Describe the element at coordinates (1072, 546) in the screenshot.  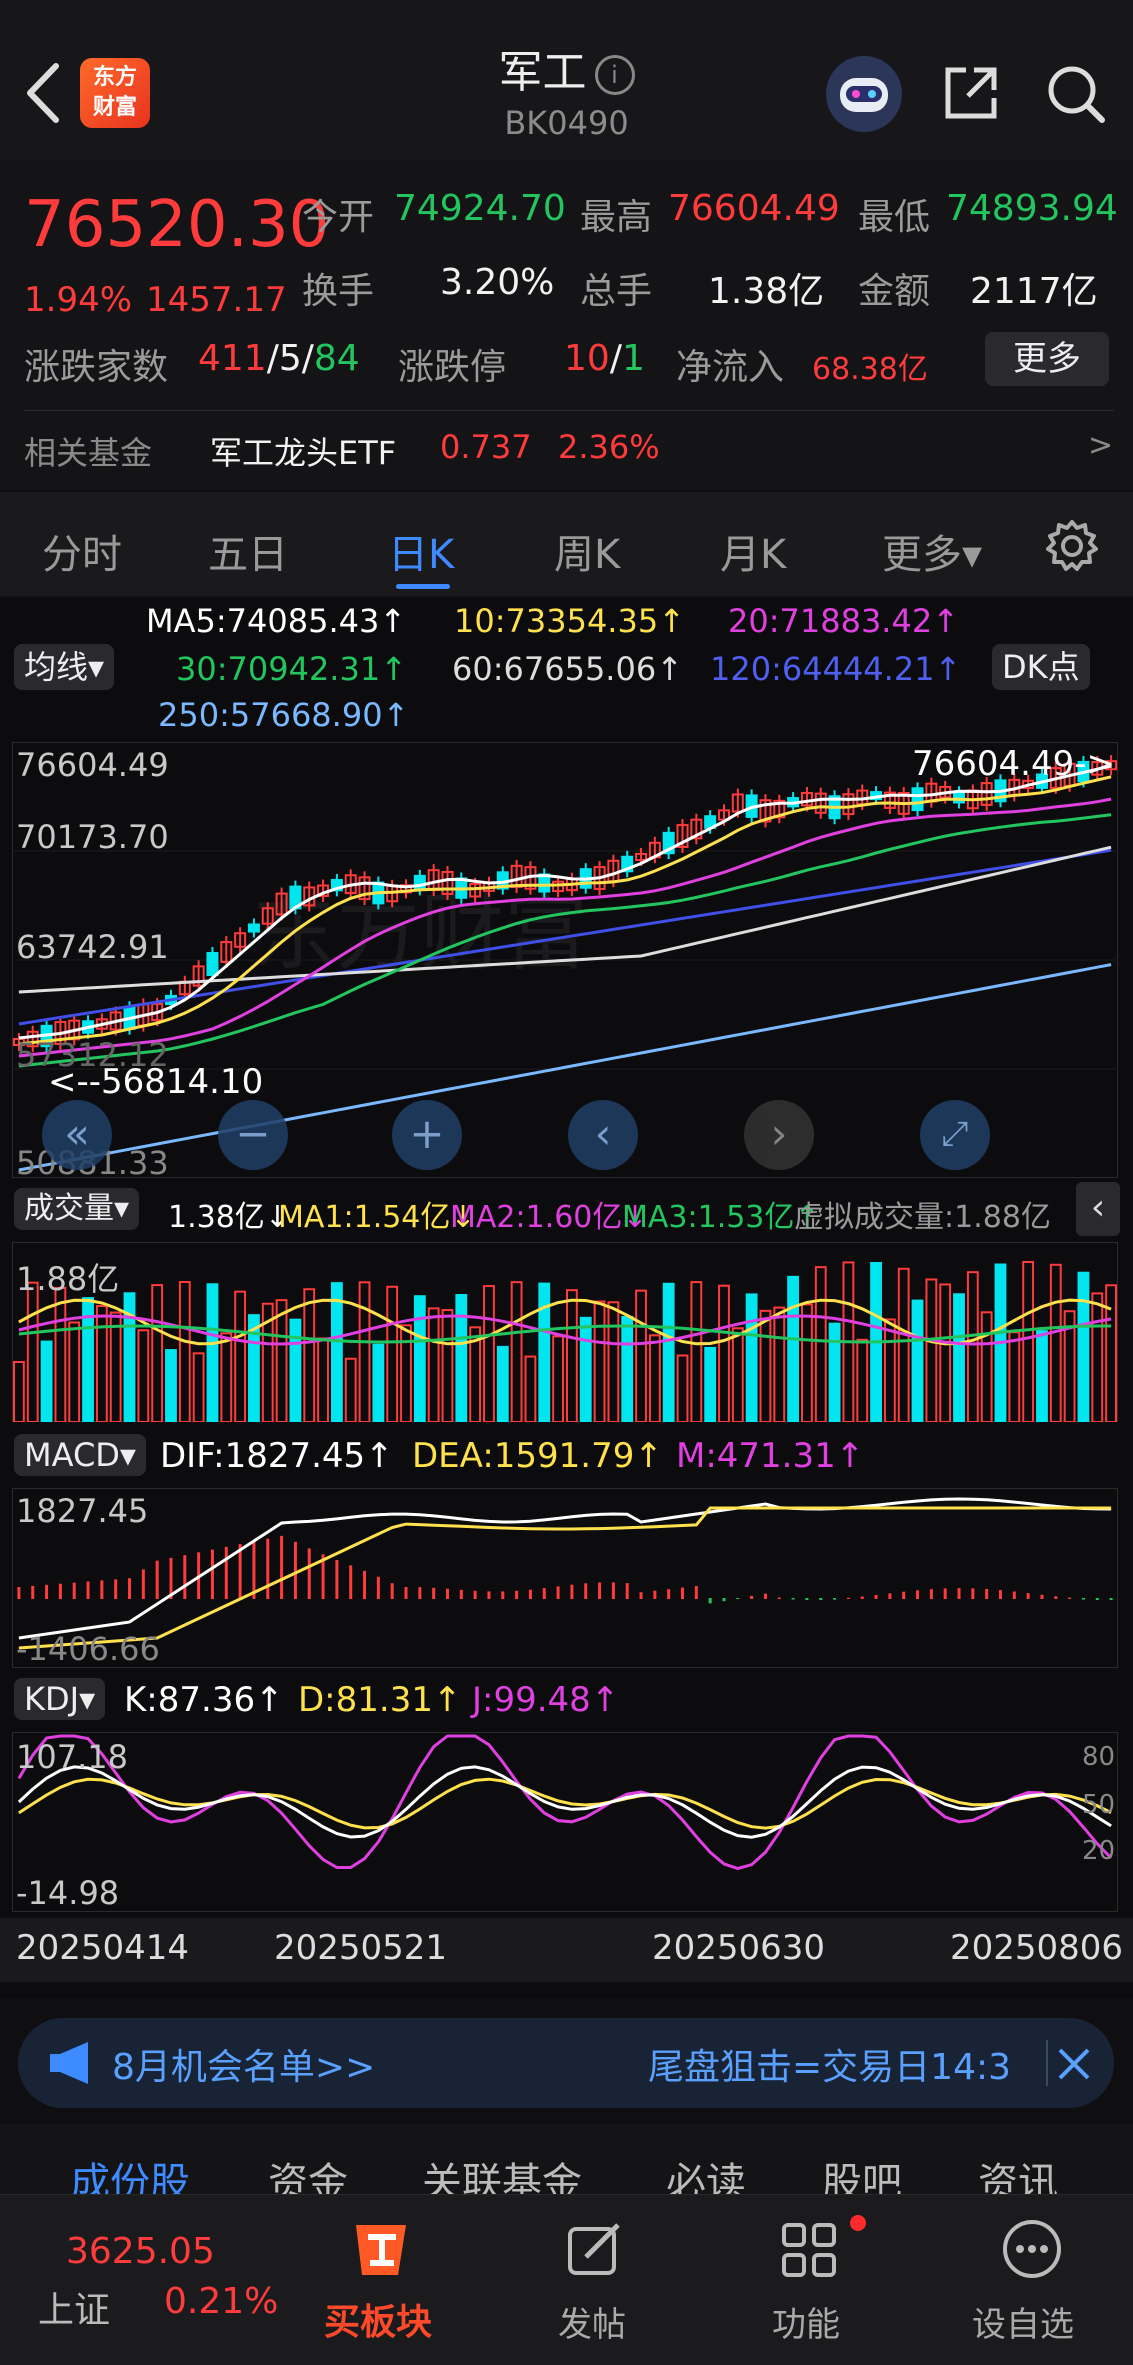
I see `settings-gear-icon` at that location.